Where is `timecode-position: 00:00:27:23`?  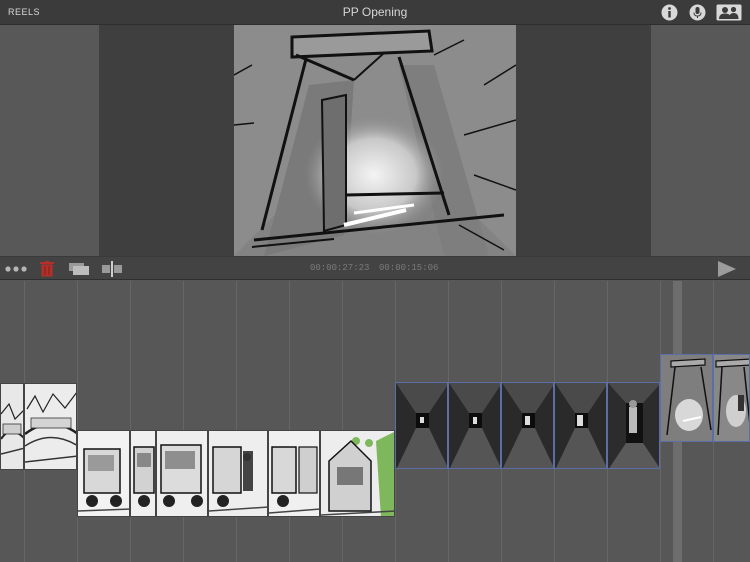
timecode-position: 00:00:27:23 is located at coordinates (340, 268).